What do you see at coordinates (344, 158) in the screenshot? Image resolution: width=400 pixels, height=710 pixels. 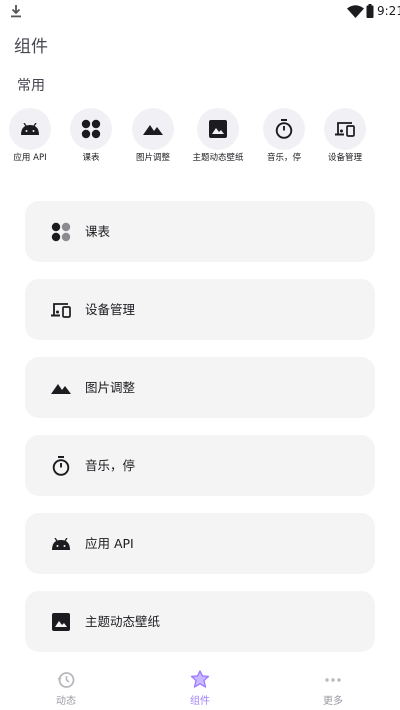 I see `quick-item-label: 设备管理` at bounding box center [344, 158].